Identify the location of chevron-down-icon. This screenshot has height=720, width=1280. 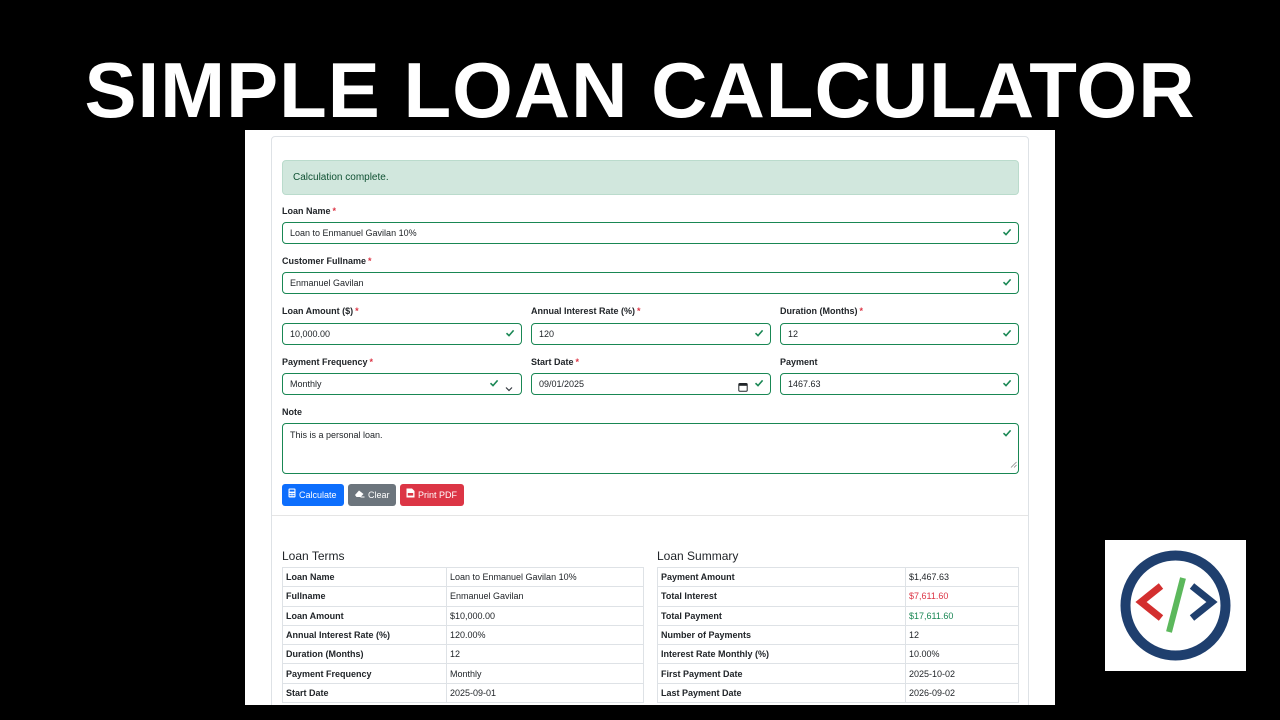
(509, 390).